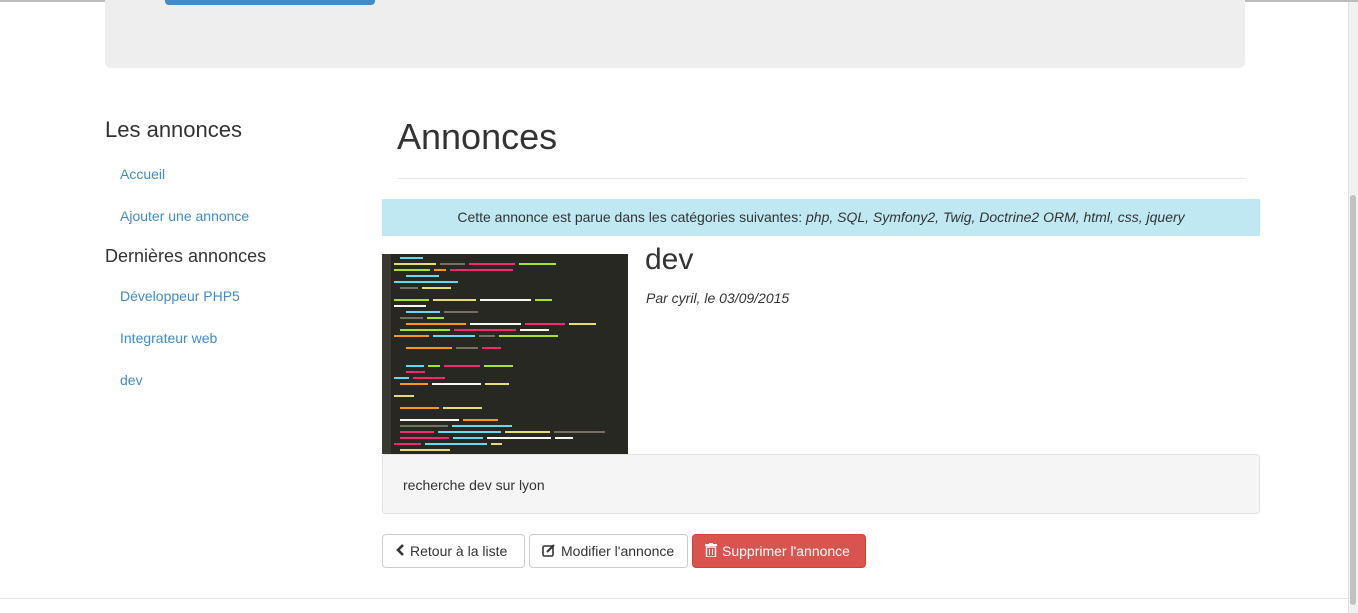 The height and width of the screenshot is (613, 1358). Describe the element at coordinates (168, 338) in the screenshot. I see `recent-advert-link: Integrateur web` at that location.